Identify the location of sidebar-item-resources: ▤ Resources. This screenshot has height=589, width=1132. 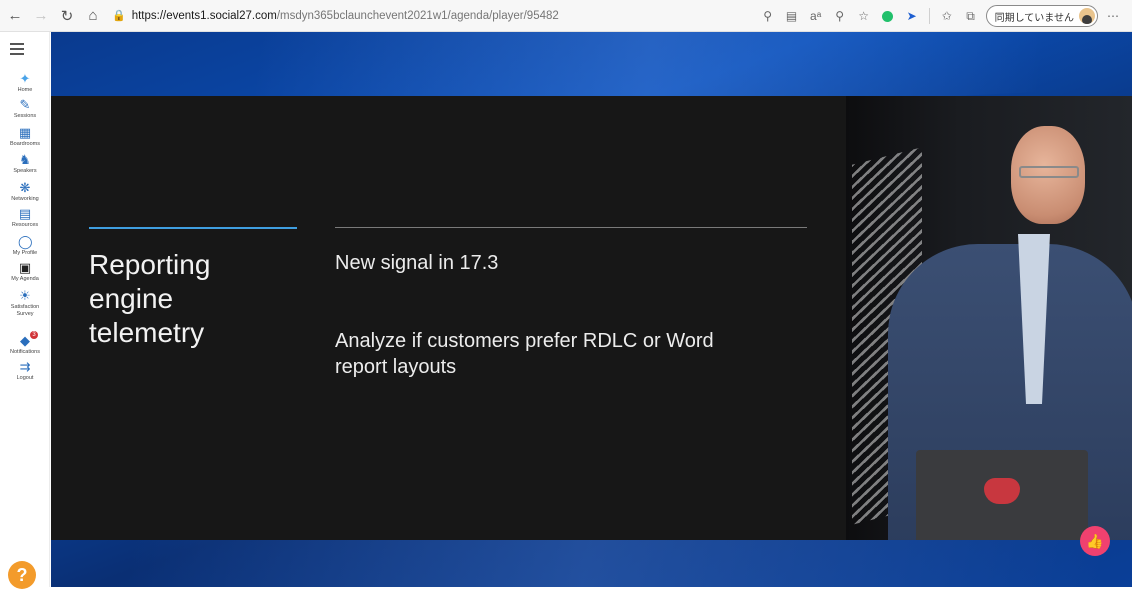
(25, 218).